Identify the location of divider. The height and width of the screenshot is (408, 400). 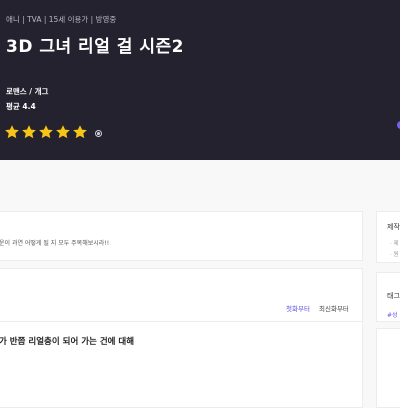
(181, 321).